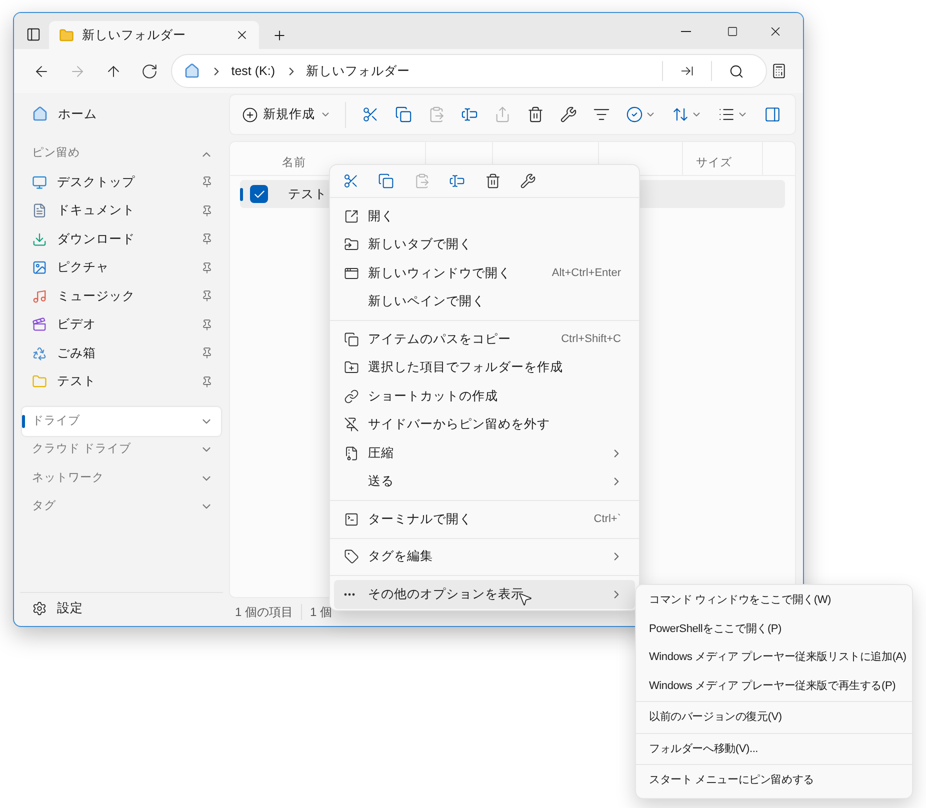 The height and width of the screenshot is (808, 926). I want to click on breadcrumb: test (K:), so click(253, 71).